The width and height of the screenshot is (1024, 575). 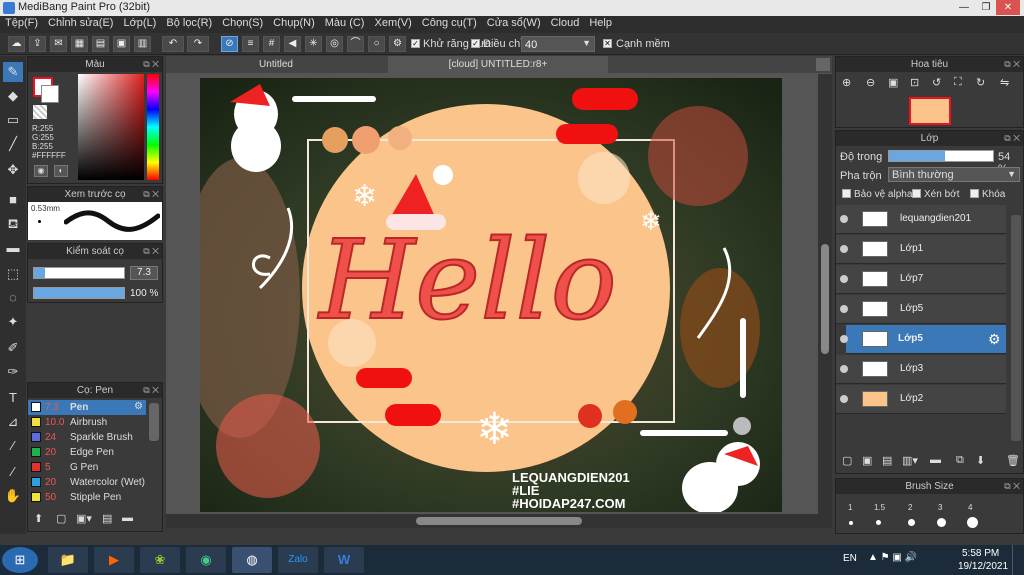 What do you see at coordinates (13, 274) in the screenshot?
I see `select-tool-icon: ⬚` at bounding box center [13, 274].